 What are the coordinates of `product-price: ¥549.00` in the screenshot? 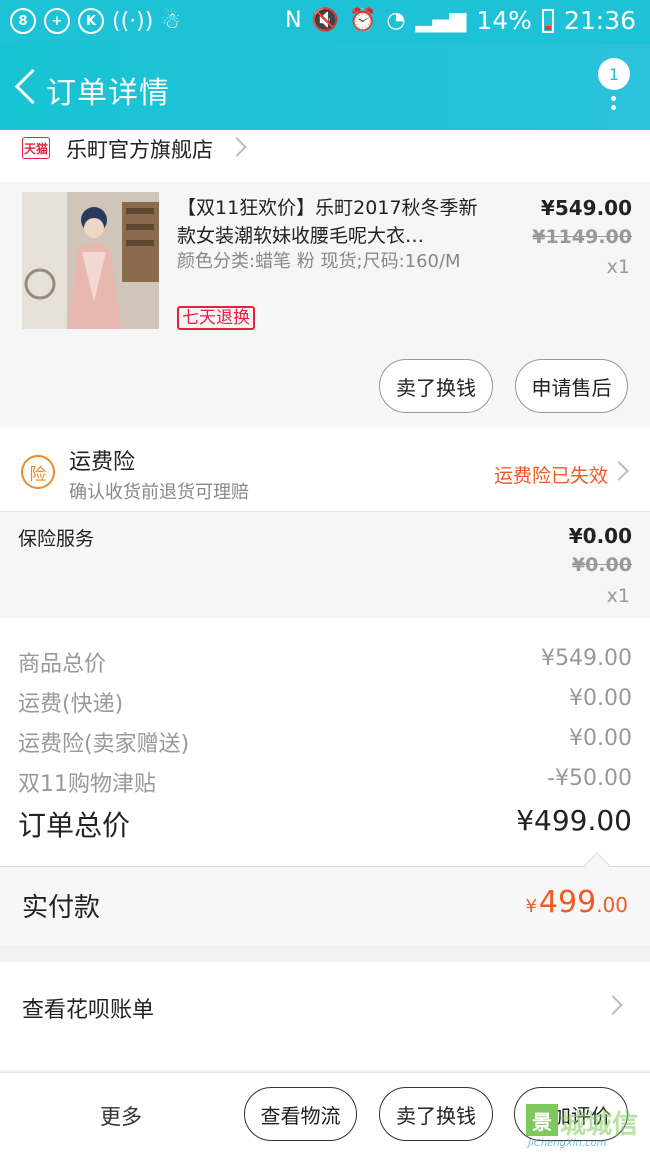 It's located at (586, 208).